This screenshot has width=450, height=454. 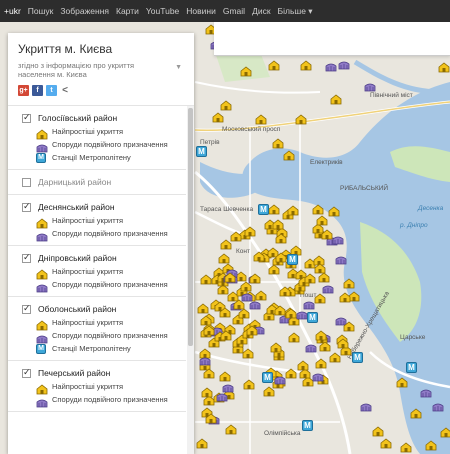 What do you see at coordinates (41, 11) in the screenshot?
I see `gbar-link: Пошук` at bounding box center [41, 11].